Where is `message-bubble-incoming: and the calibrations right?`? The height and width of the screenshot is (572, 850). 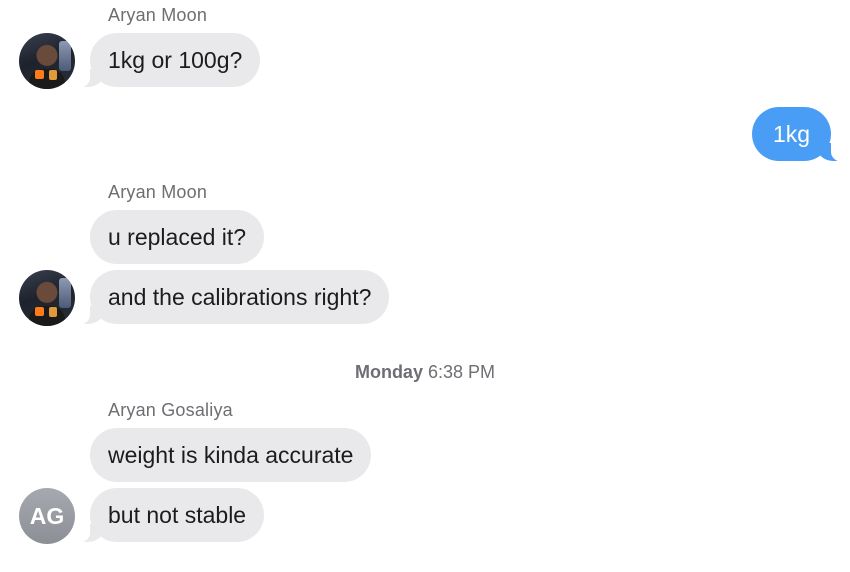 message-bubble-incoming: and the calibrations right? is located at coordinates (232, 297).